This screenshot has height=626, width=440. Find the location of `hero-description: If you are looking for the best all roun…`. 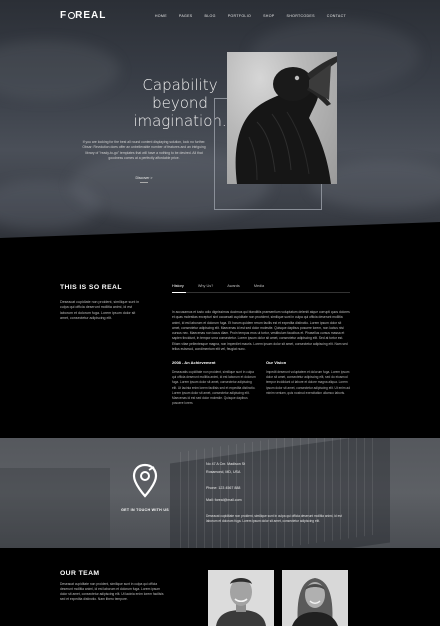

hero-description: If you are looking for the best all roun… is located at coordinates (144, 150).